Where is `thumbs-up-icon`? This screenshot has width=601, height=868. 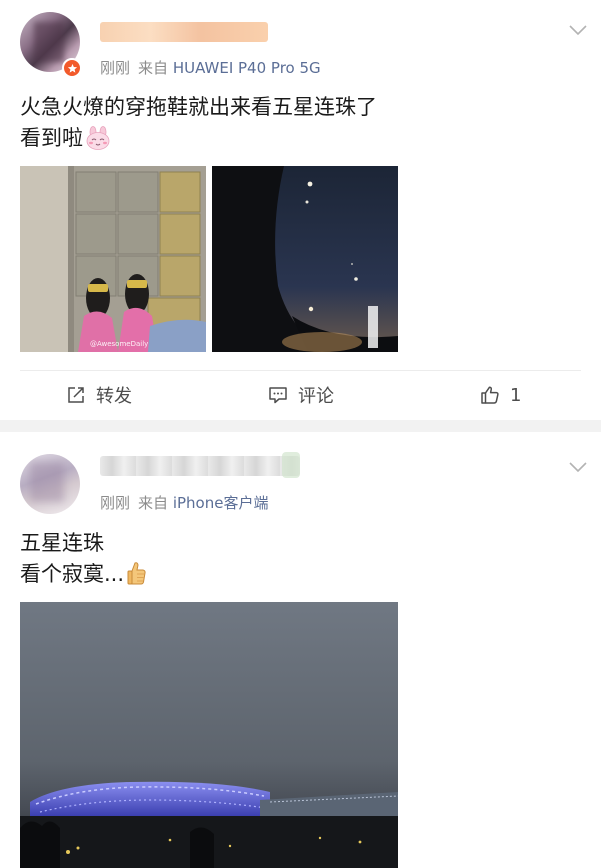 thumbs-up-icon is located at coordinates (490, 395).